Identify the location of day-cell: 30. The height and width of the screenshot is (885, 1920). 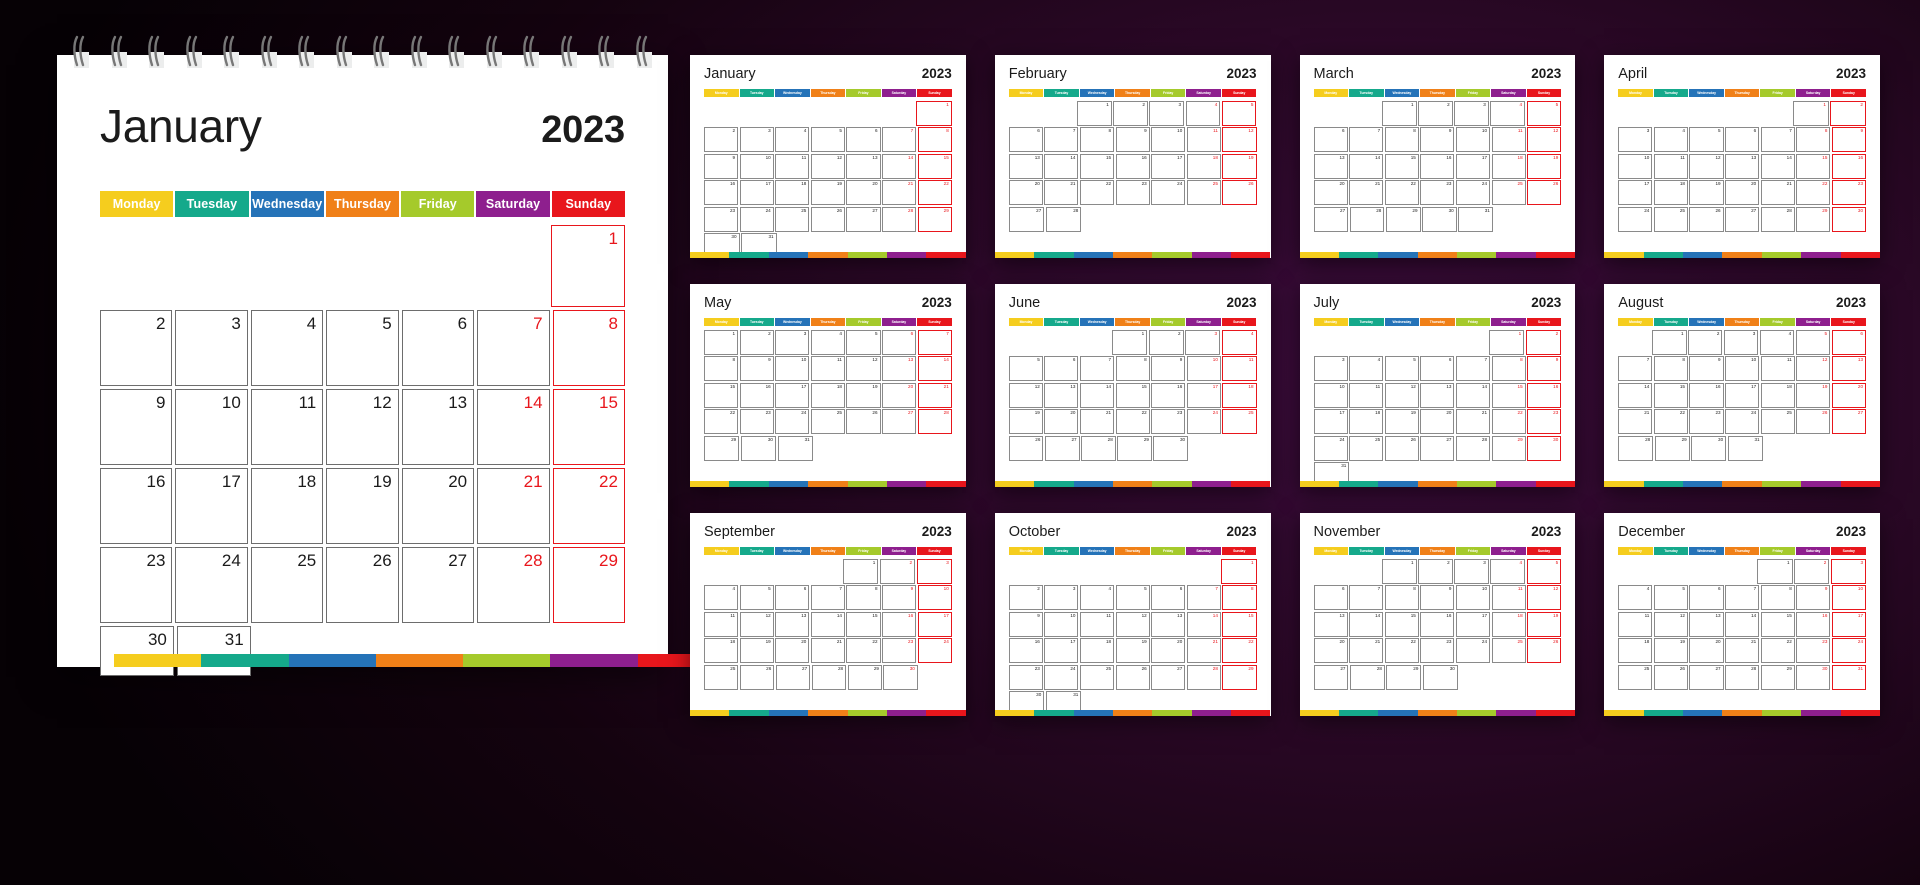
(1440, 677).